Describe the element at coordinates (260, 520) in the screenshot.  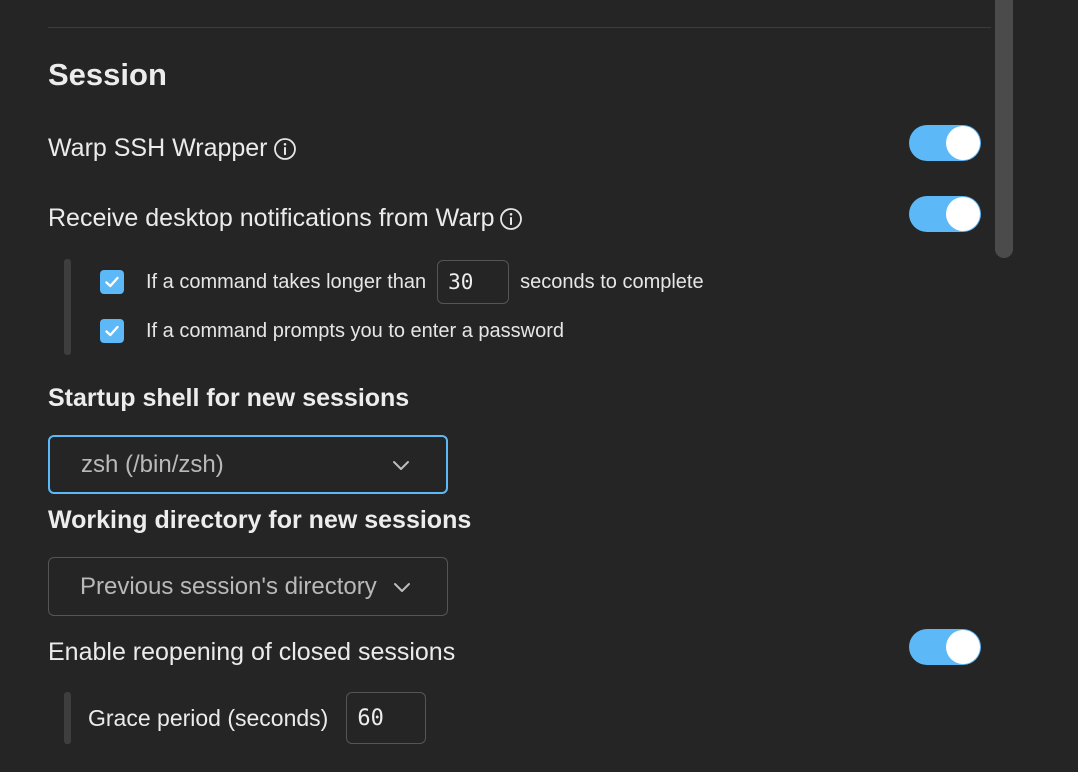
I see `working-directory-heading: Working directory for new sessions` at that location.